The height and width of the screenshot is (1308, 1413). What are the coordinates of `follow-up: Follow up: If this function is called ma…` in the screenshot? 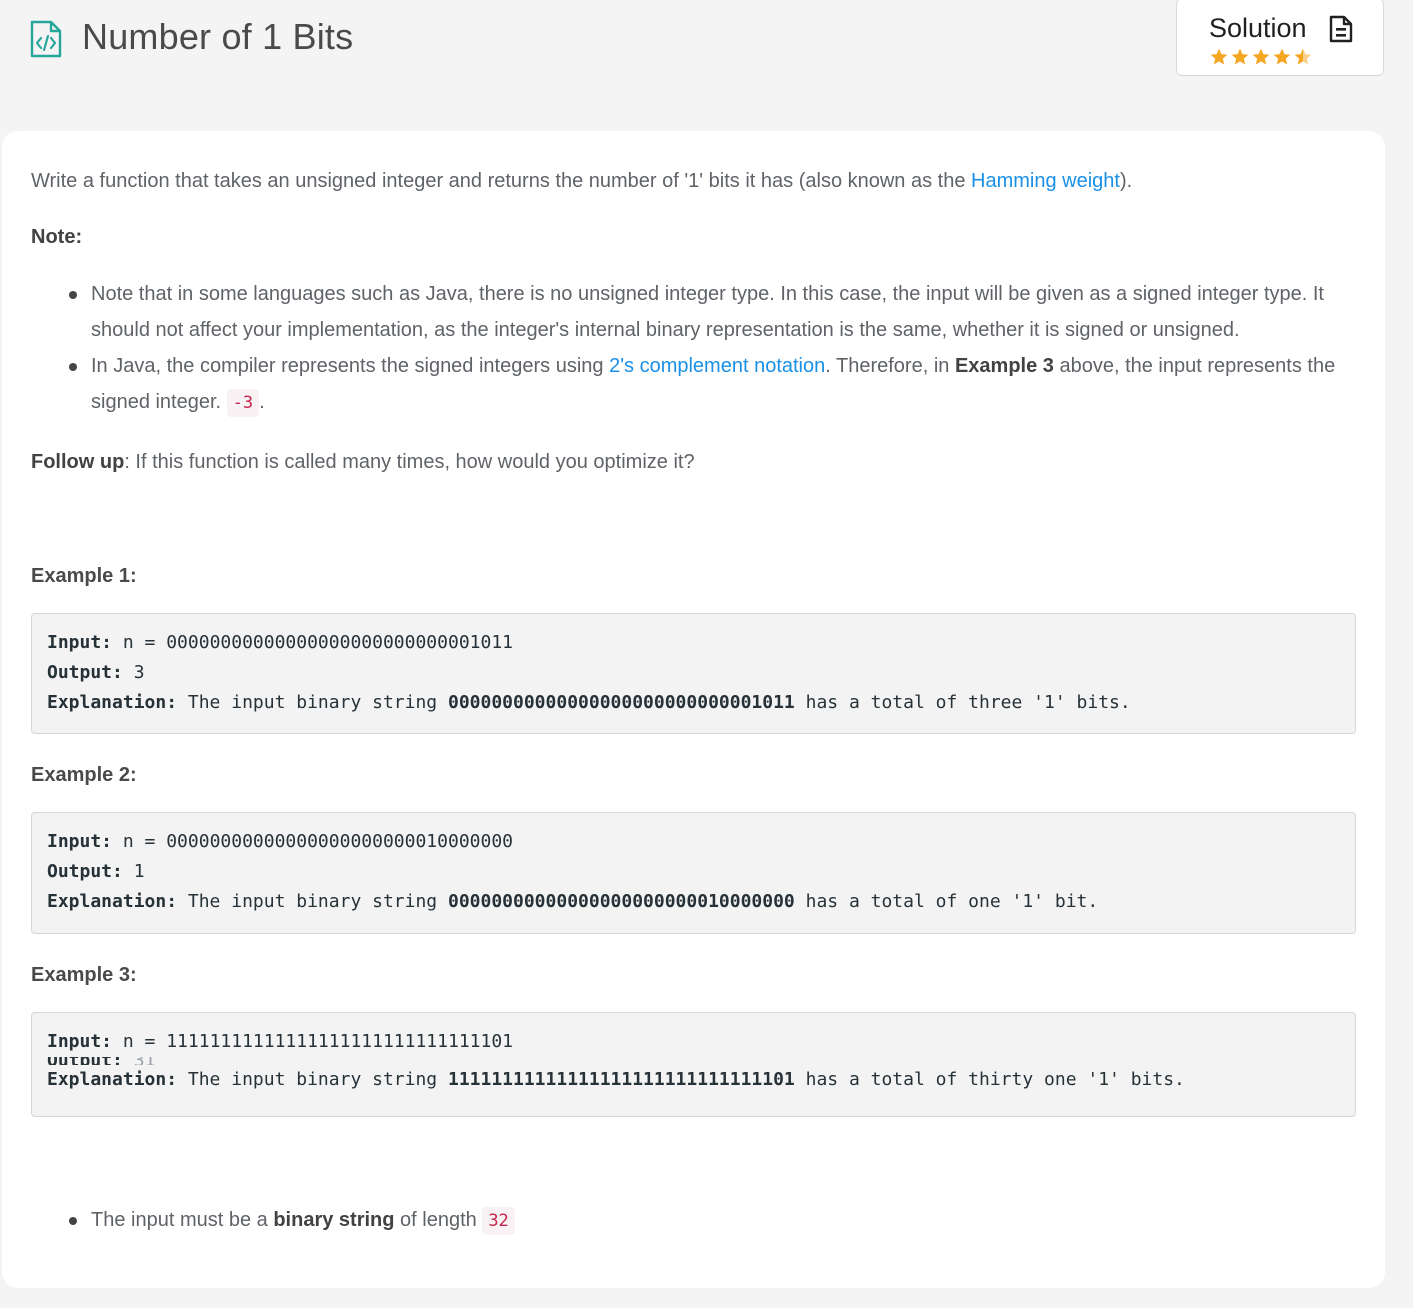 It's located at (363, 462).